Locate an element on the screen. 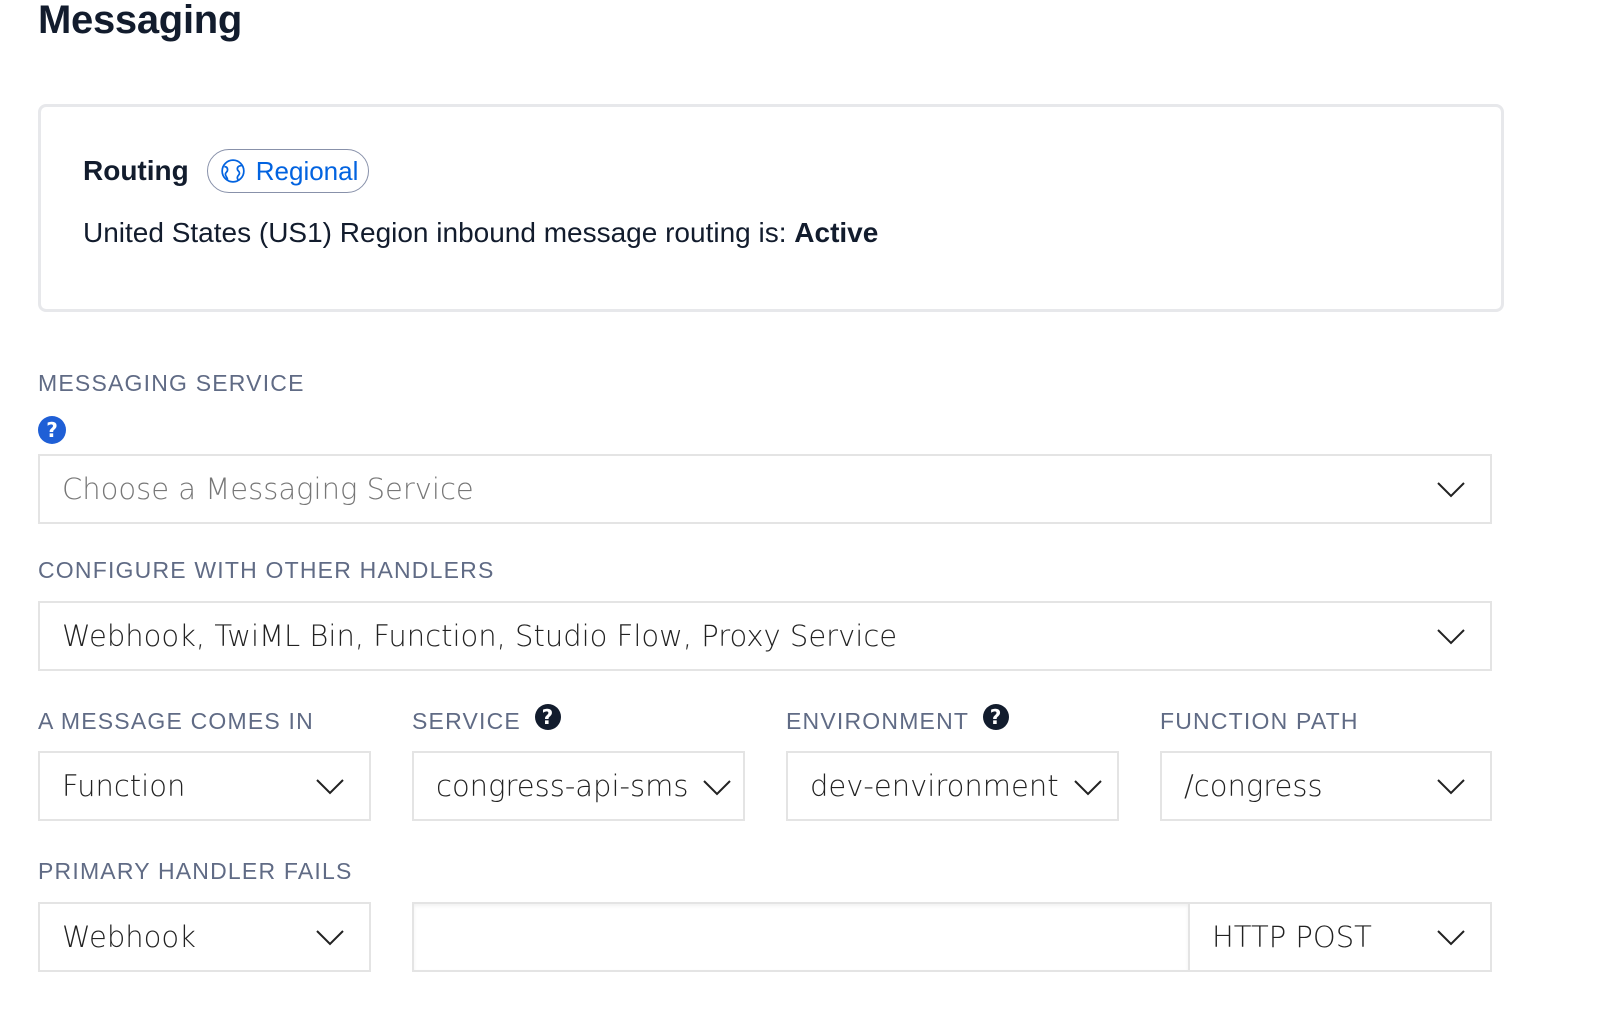 This screenshot has height=1017, width=1600. messaging-service-placeholder: Choose a Messaging Service is located at coordinates (268, 489).